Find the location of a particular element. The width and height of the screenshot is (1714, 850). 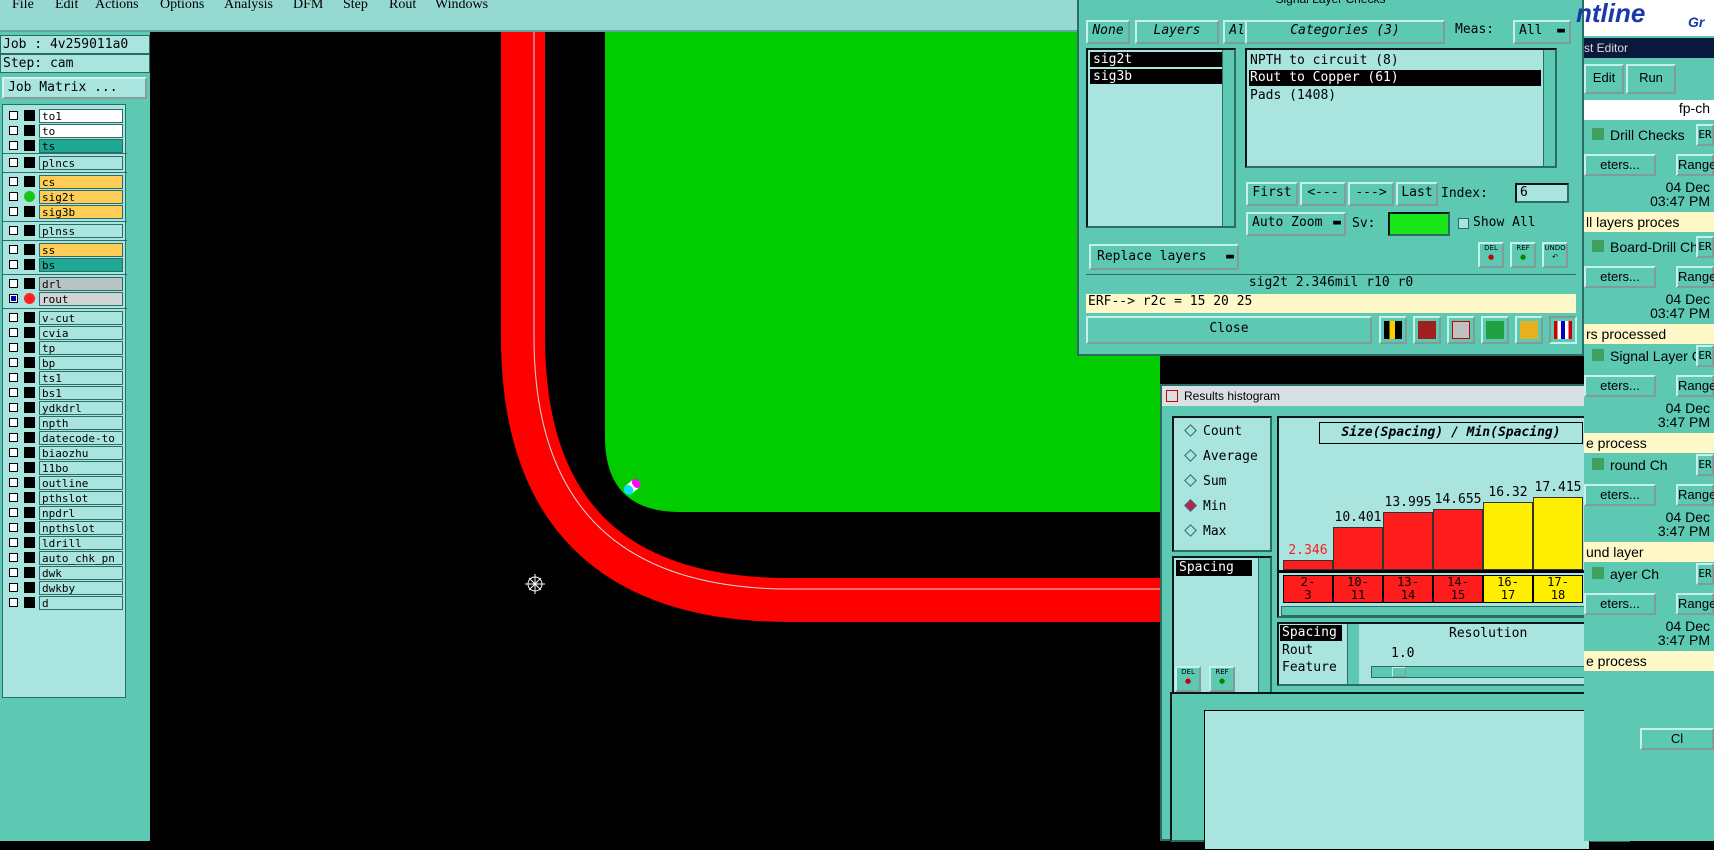

layer-row: npdrl is located at coordinates (65, 512).